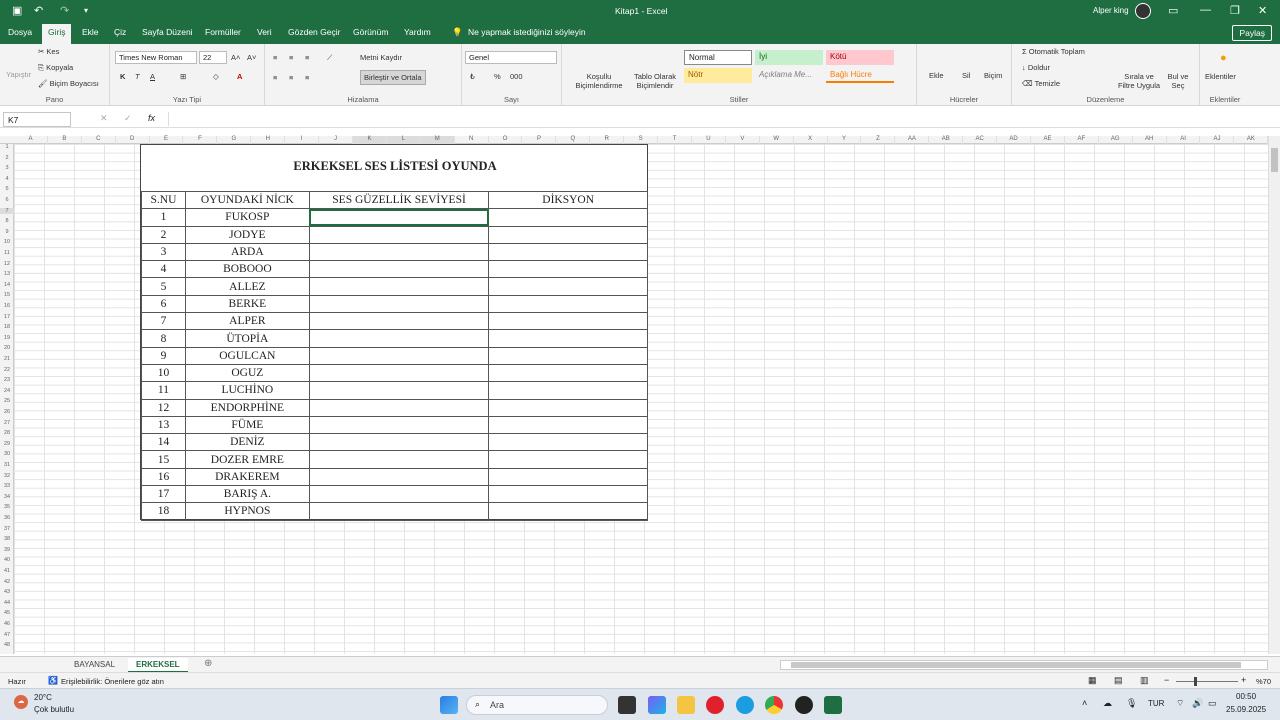 The image size is (1280, 720). What do you see at coordinates (163, 286) in the screenshot?
I see `row-number-cell: 5` at bounding box center [163, 286].